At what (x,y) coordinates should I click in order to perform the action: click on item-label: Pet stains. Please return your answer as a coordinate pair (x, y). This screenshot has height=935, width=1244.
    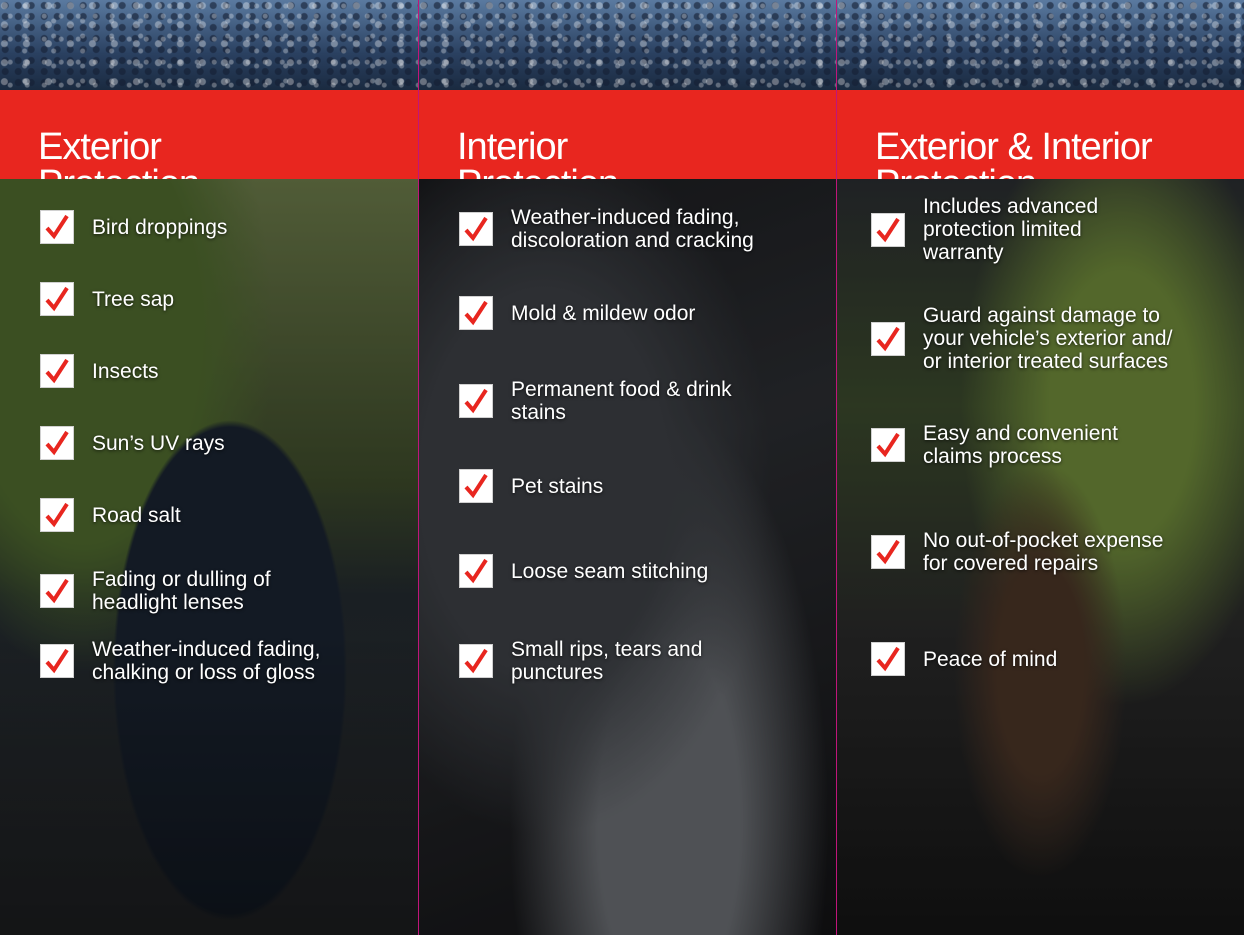
    Looking at the image, I should click on (557, 486).